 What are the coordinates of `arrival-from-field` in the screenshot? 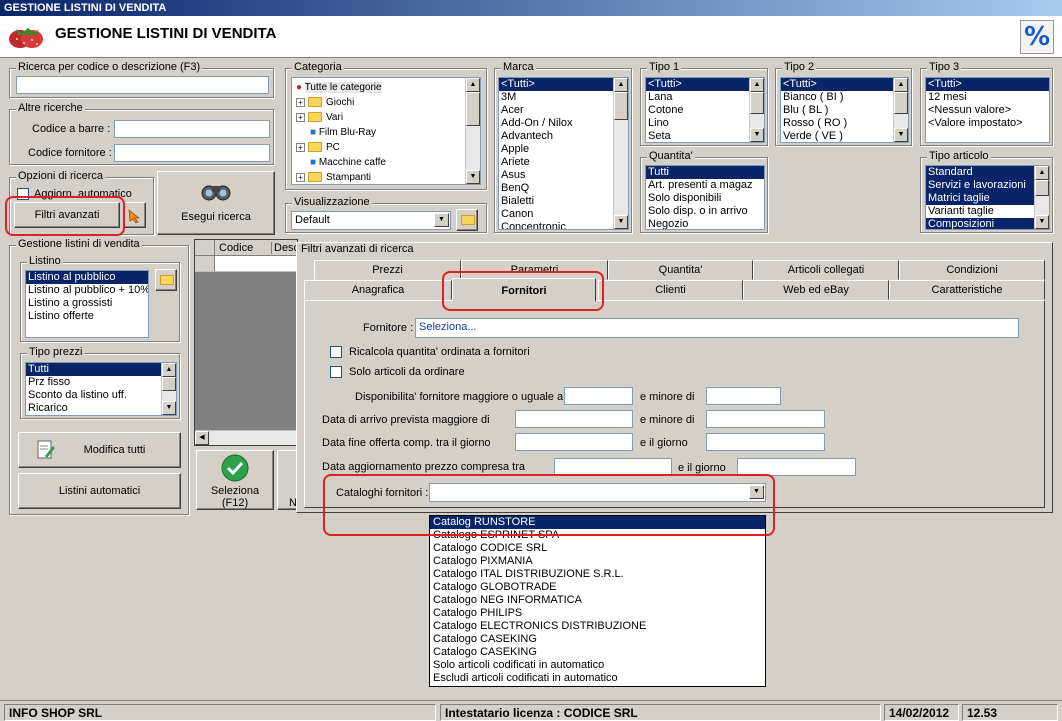 It's located at (574, 419).